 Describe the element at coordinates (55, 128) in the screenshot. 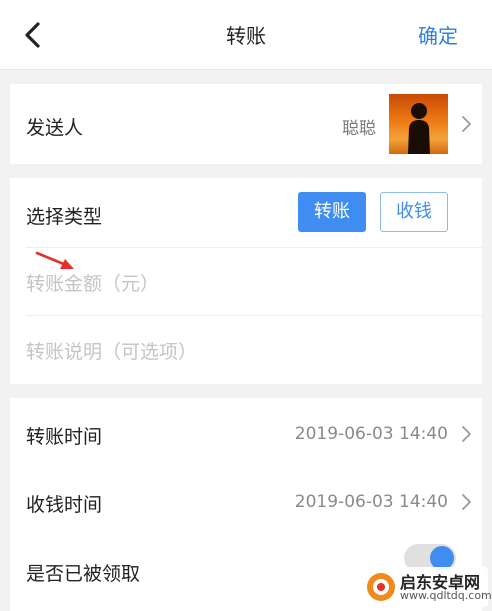

I see `sender-label: 发送人` at that location.